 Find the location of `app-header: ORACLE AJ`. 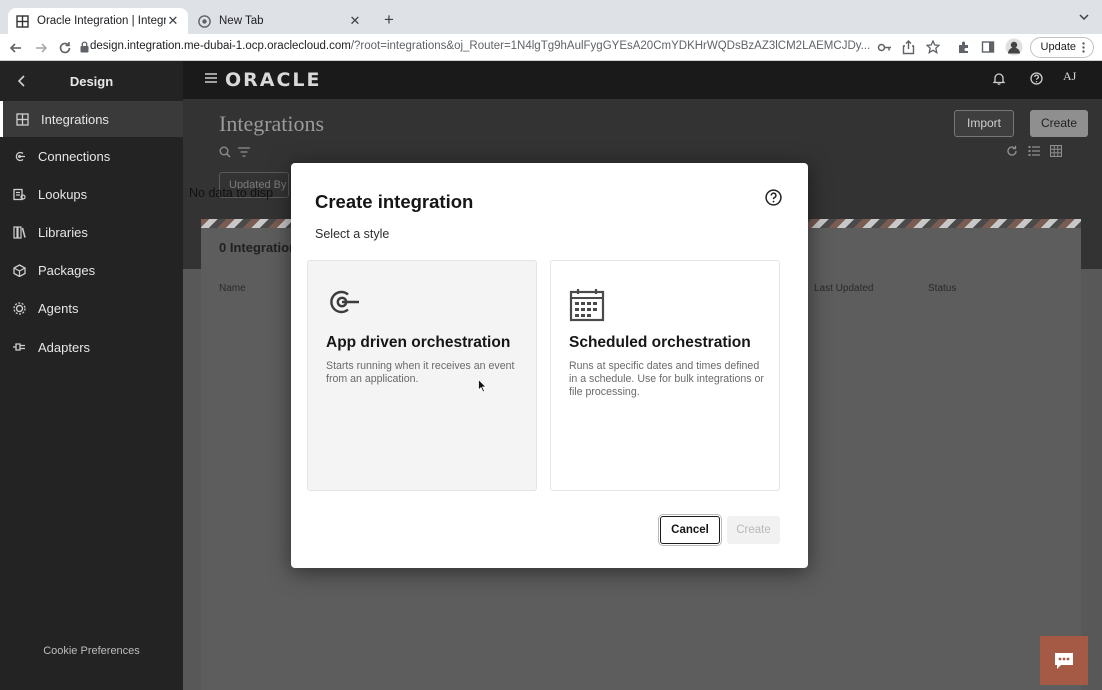

app-header: ORACLE AJ is located at coordinates (642, 80).